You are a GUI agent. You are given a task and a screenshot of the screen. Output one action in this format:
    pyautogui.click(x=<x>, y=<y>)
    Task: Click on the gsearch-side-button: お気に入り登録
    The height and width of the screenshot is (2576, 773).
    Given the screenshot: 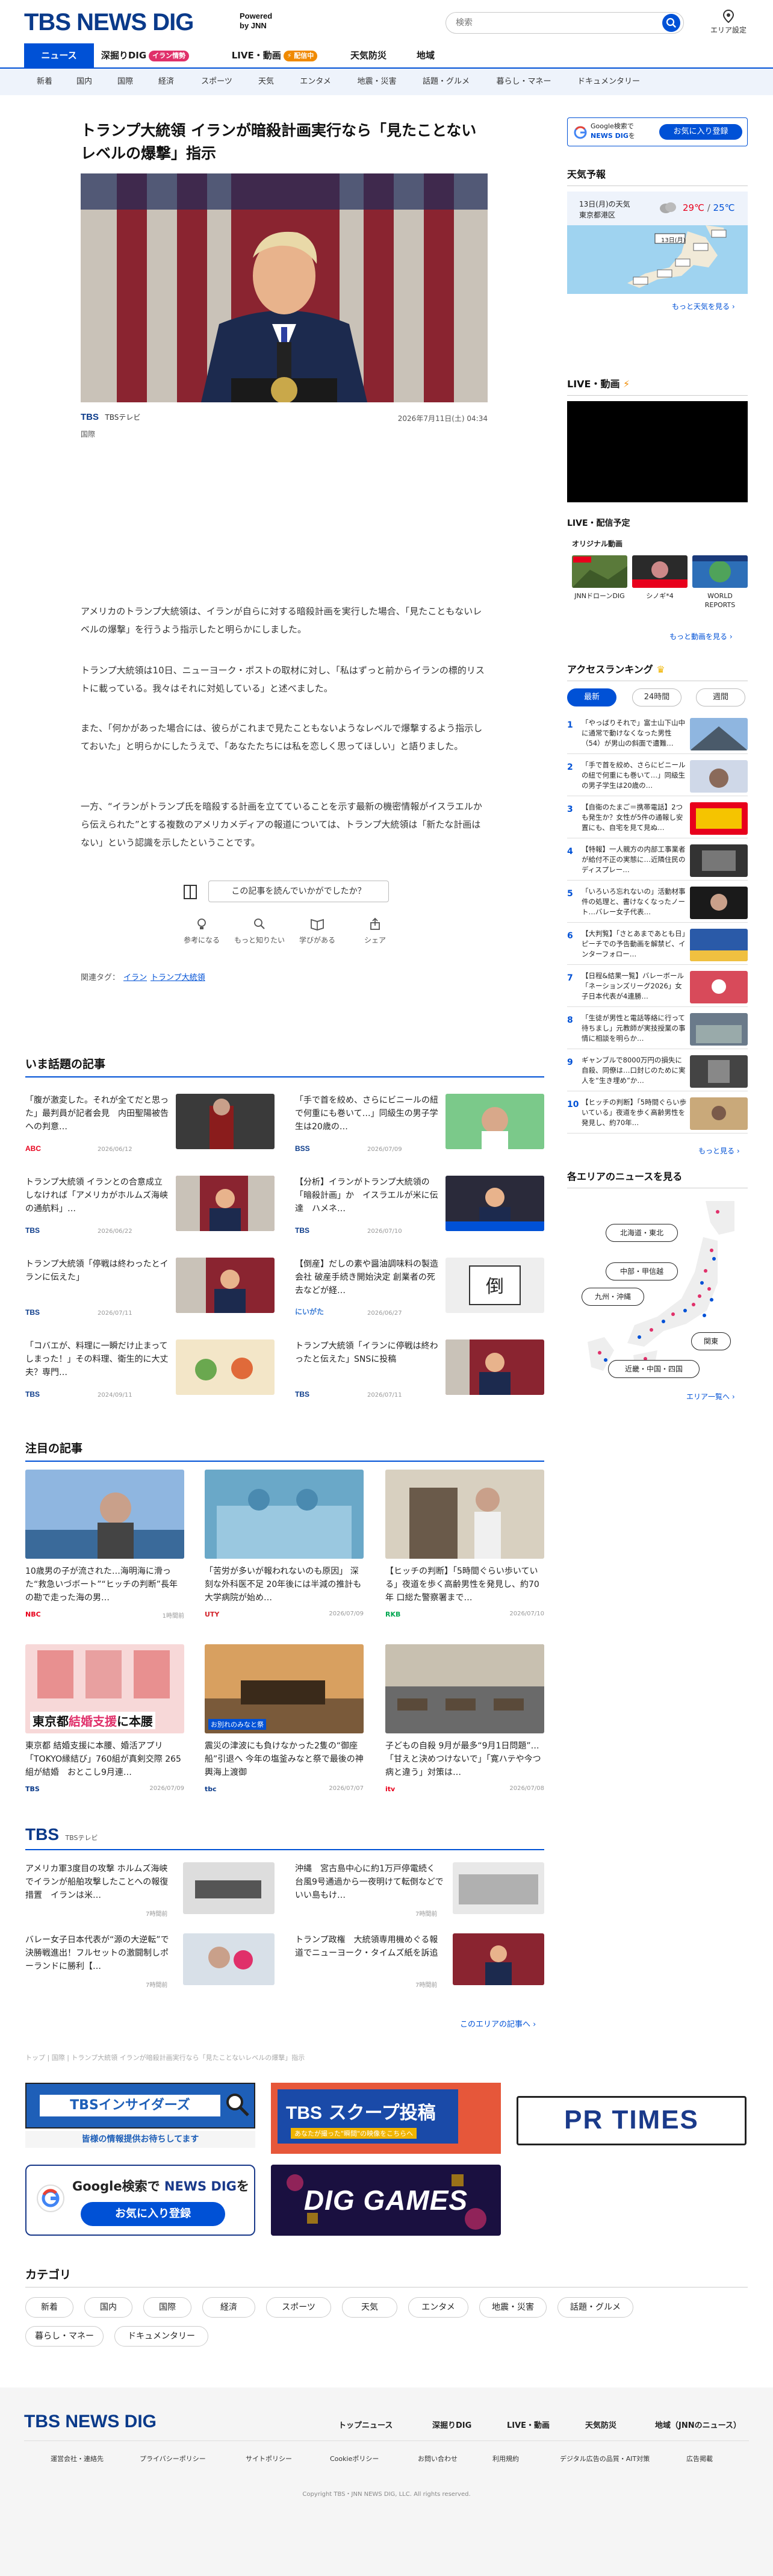 What is the action you would take?
    pyautogui.click(x=700, y=132)
    